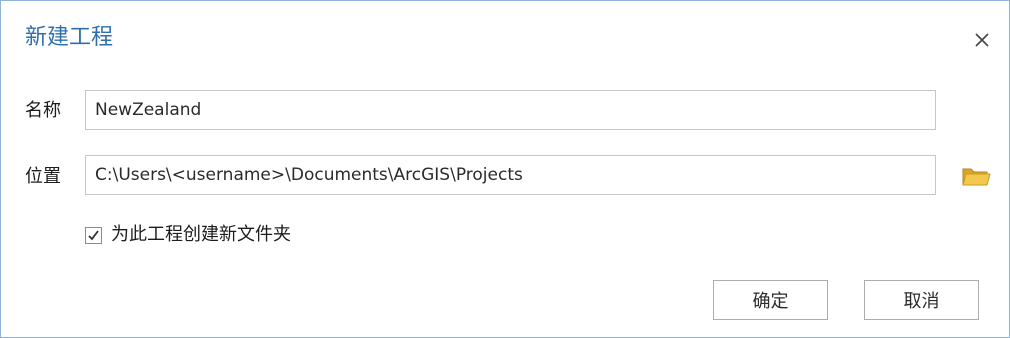  What do you see at coordinates (770, 300) in the screenshot?
I see `ok-button: 确定` at bounding box center [770, 300].